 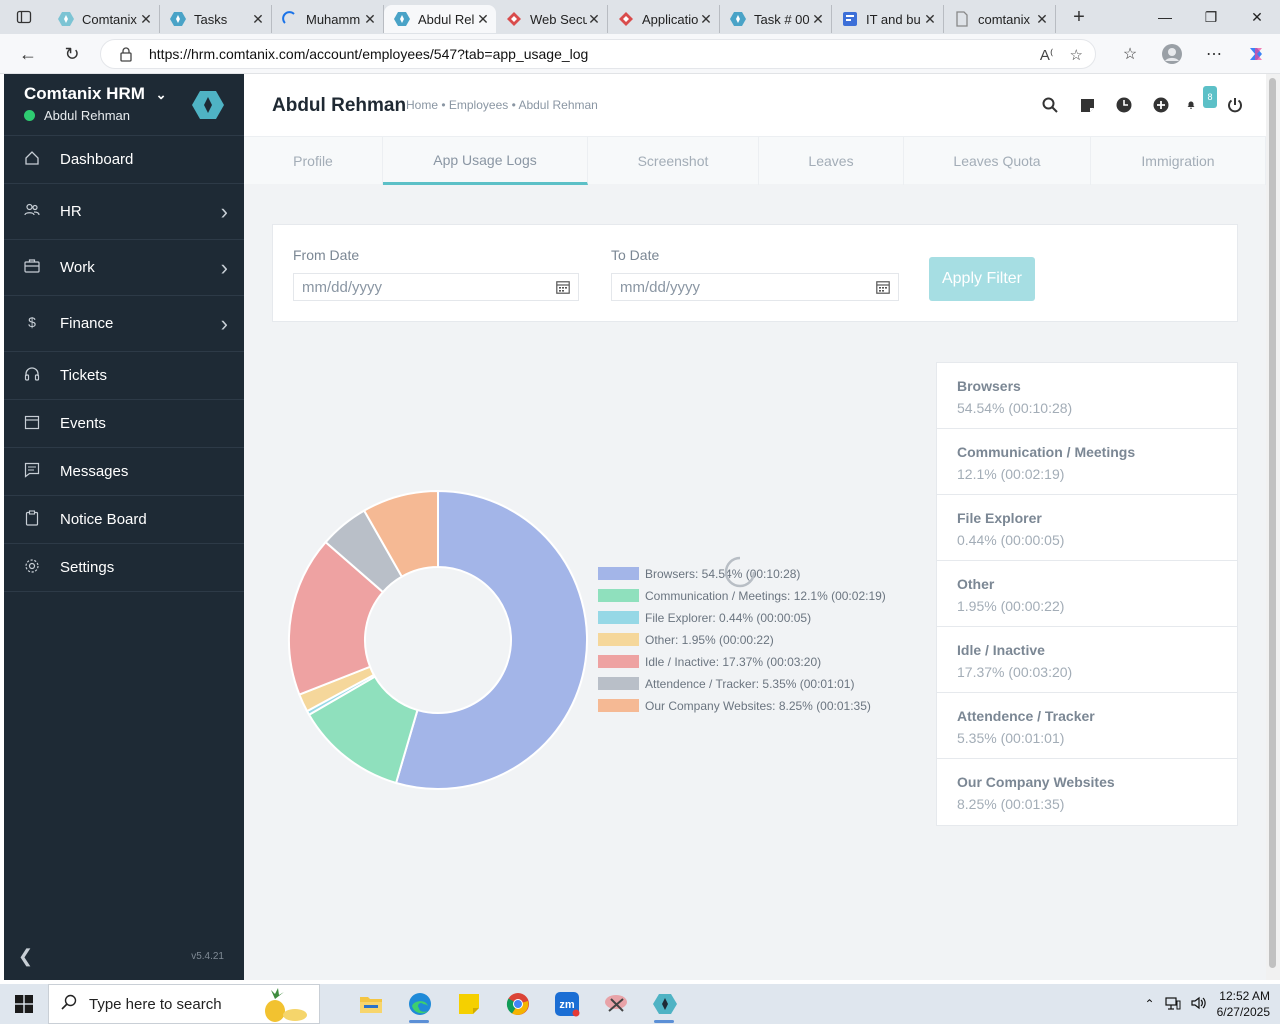 What do you see at coordinates (1202, 101) in the screenshot?
I see `notification-bell-icon: 8` at bounding box center [1202, 101].